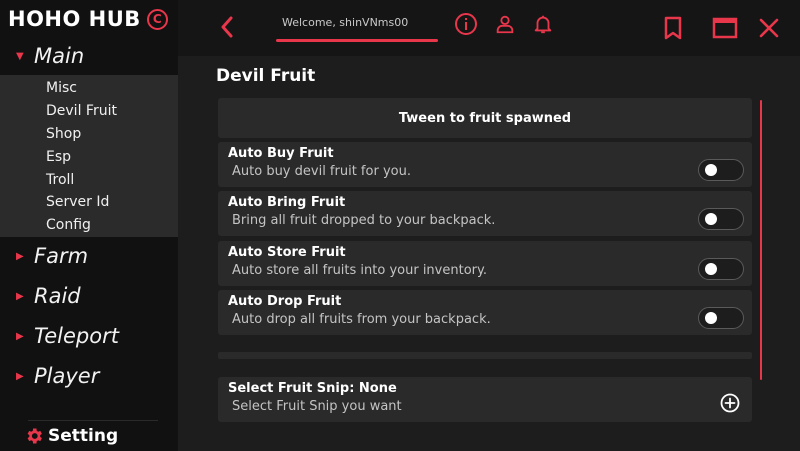 This screenshot has width=800, height=451. I want to click on sidebar-section-label: Teleport, so click(76, 336).